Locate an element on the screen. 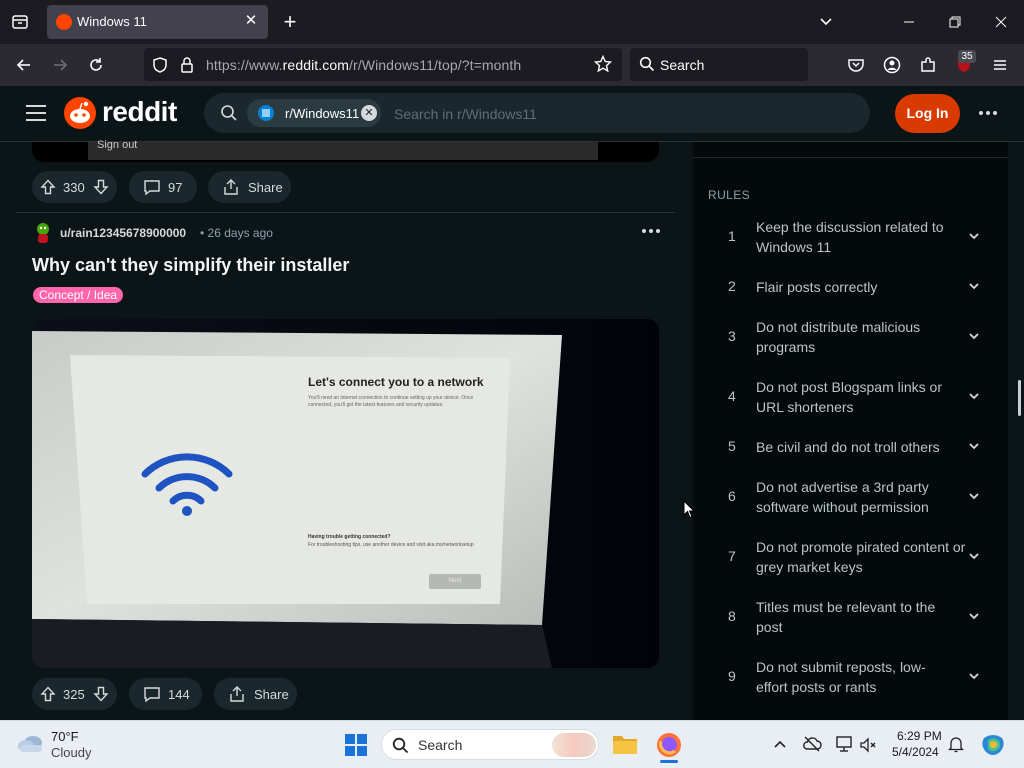 This screenshot has width=1024, height=768. close-tab-icon: ✕ is located at coordinates (251, 21).